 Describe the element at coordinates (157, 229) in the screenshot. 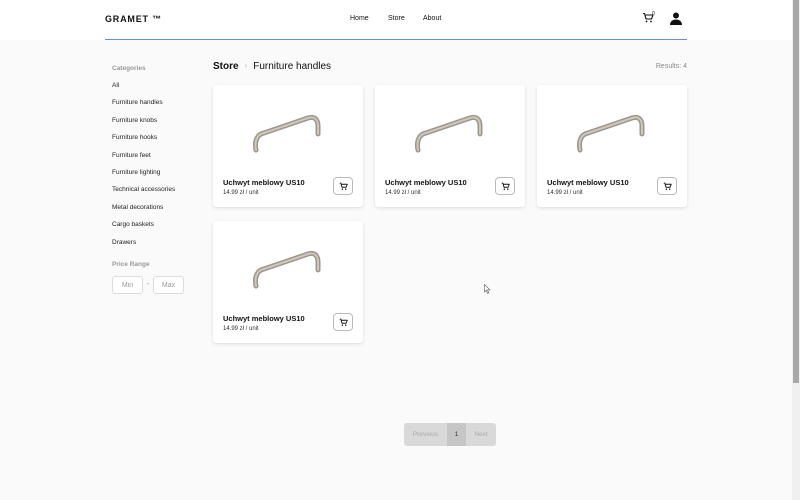

I see `category-cargo-baskets: Cargo baskets` at that location.